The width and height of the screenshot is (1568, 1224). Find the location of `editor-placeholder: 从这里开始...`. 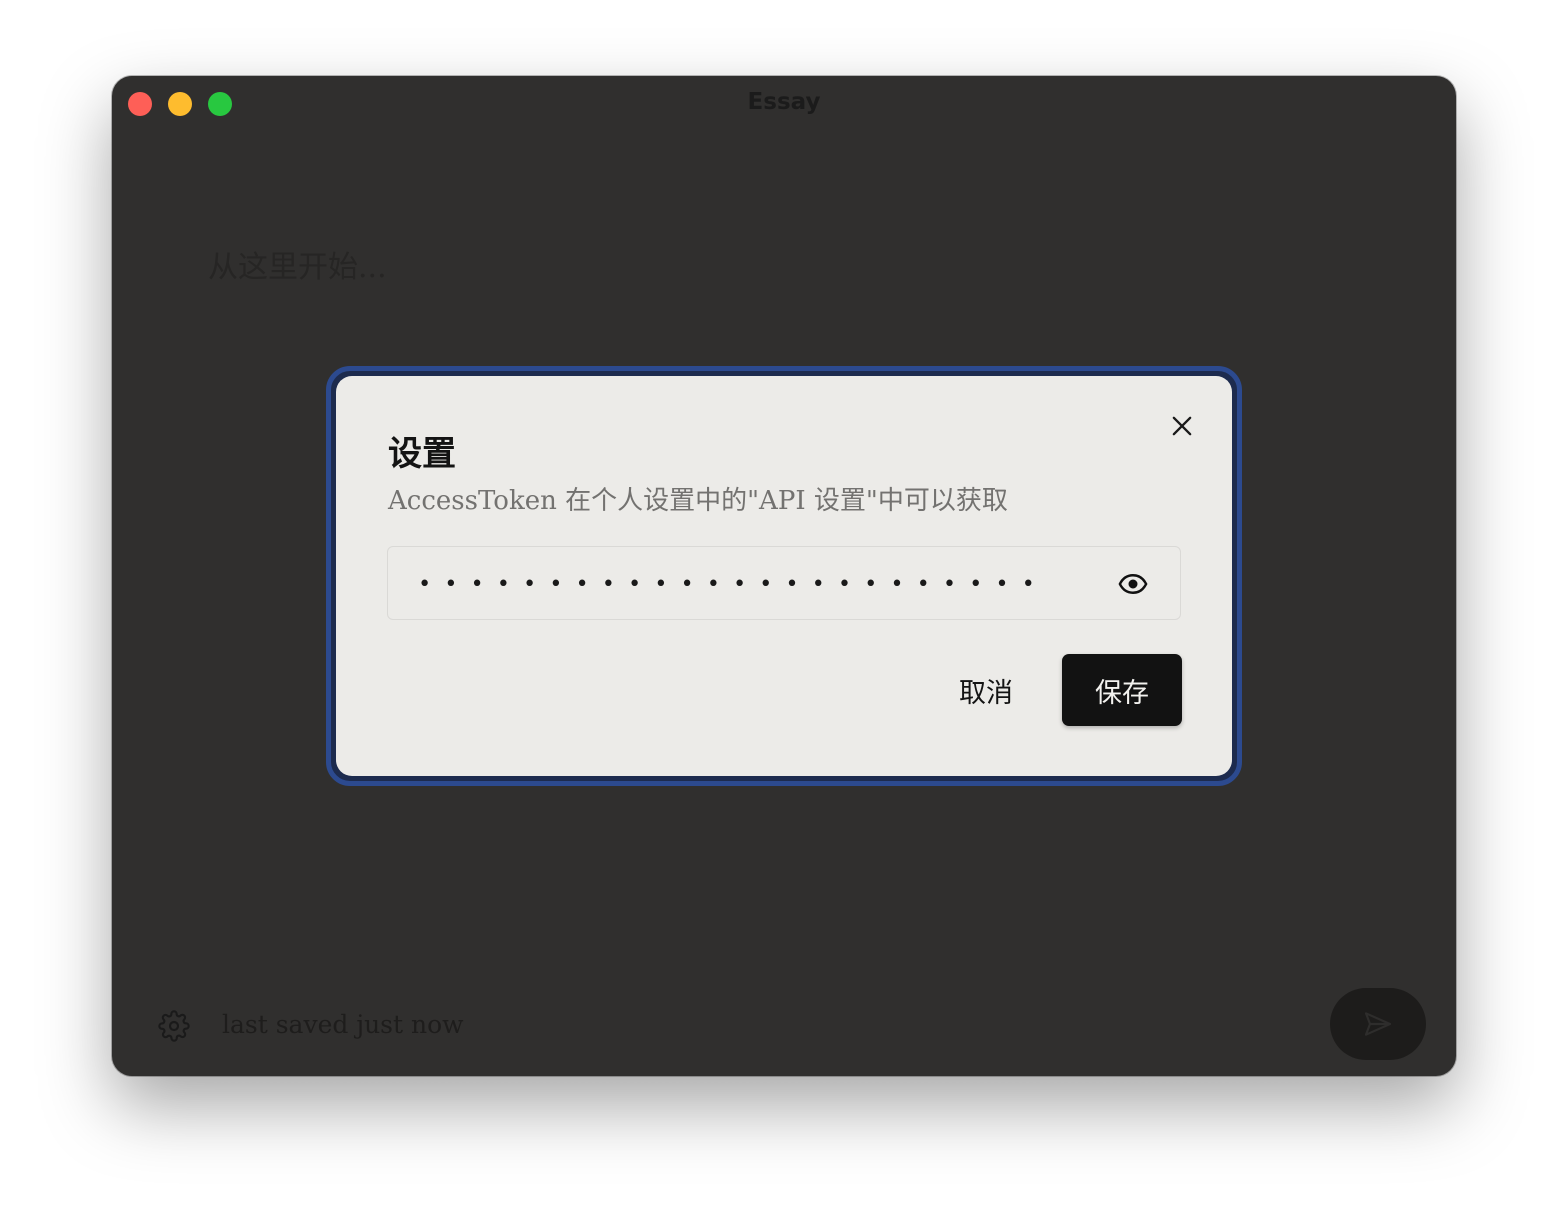

editor-placeholder: 从这里开始... is located at coordinates (297, 264).